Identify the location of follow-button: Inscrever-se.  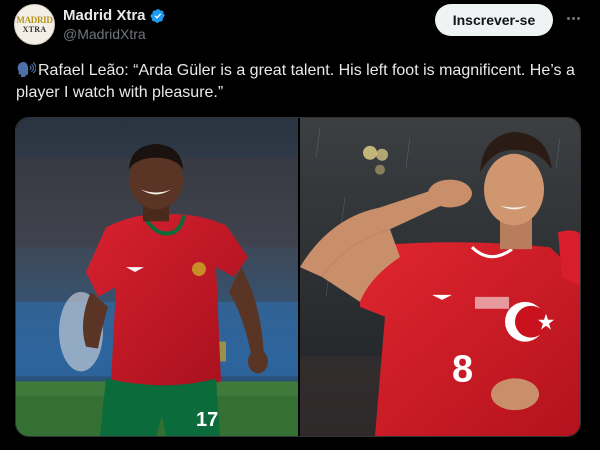
(494, 20).